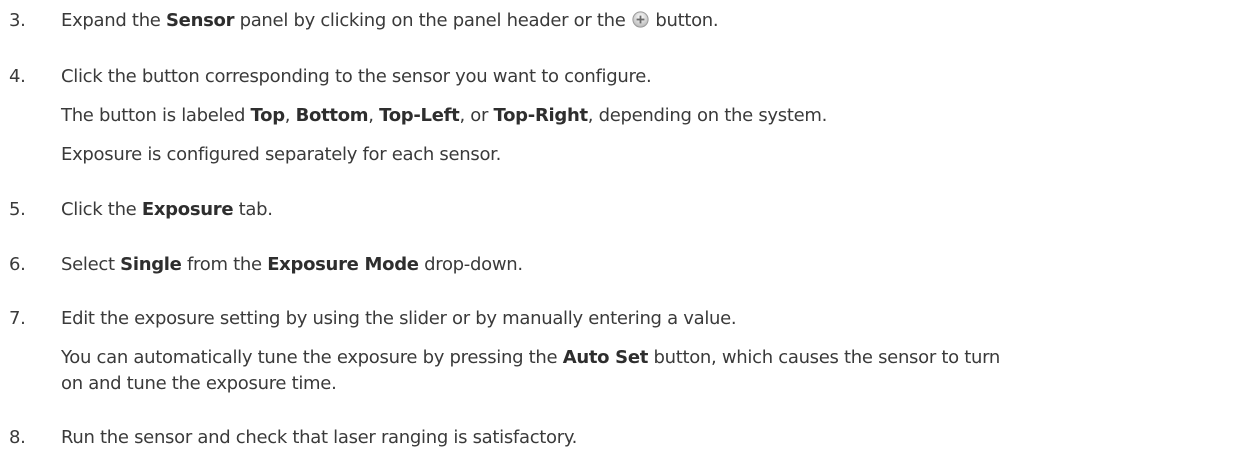 The height and width of the screenshot is (459, 1251). What do you see at coordinates (476, 115) in the screenshot?
I see `text-run: , or` at bounding box center [476, 115].